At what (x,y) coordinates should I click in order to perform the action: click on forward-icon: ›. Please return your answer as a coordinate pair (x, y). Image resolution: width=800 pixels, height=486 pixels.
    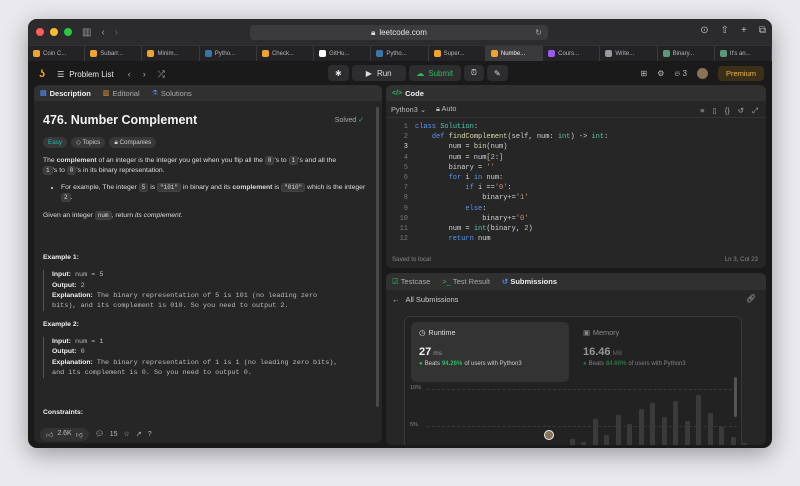
    Looking at the image, I should click on (116, 32).